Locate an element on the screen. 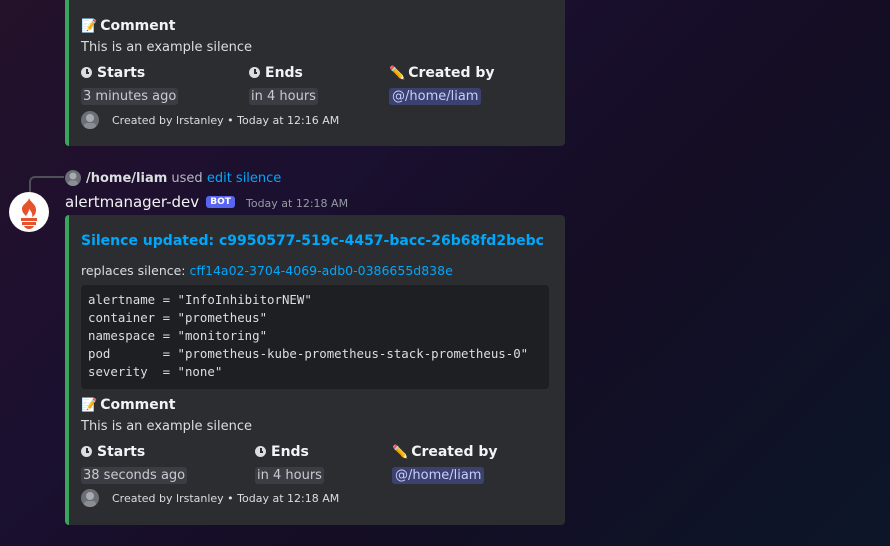  command-user-name: /home/liam is located at coordinates (126, 178).